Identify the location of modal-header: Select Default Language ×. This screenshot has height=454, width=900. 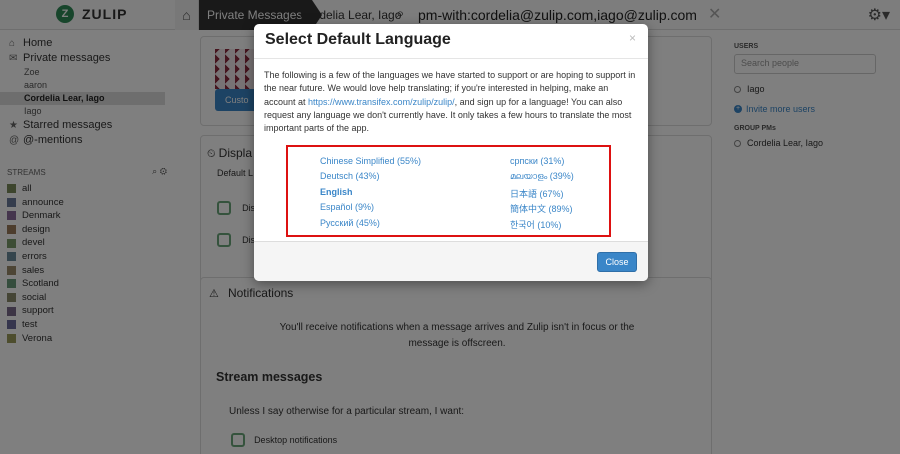
(451, 41).